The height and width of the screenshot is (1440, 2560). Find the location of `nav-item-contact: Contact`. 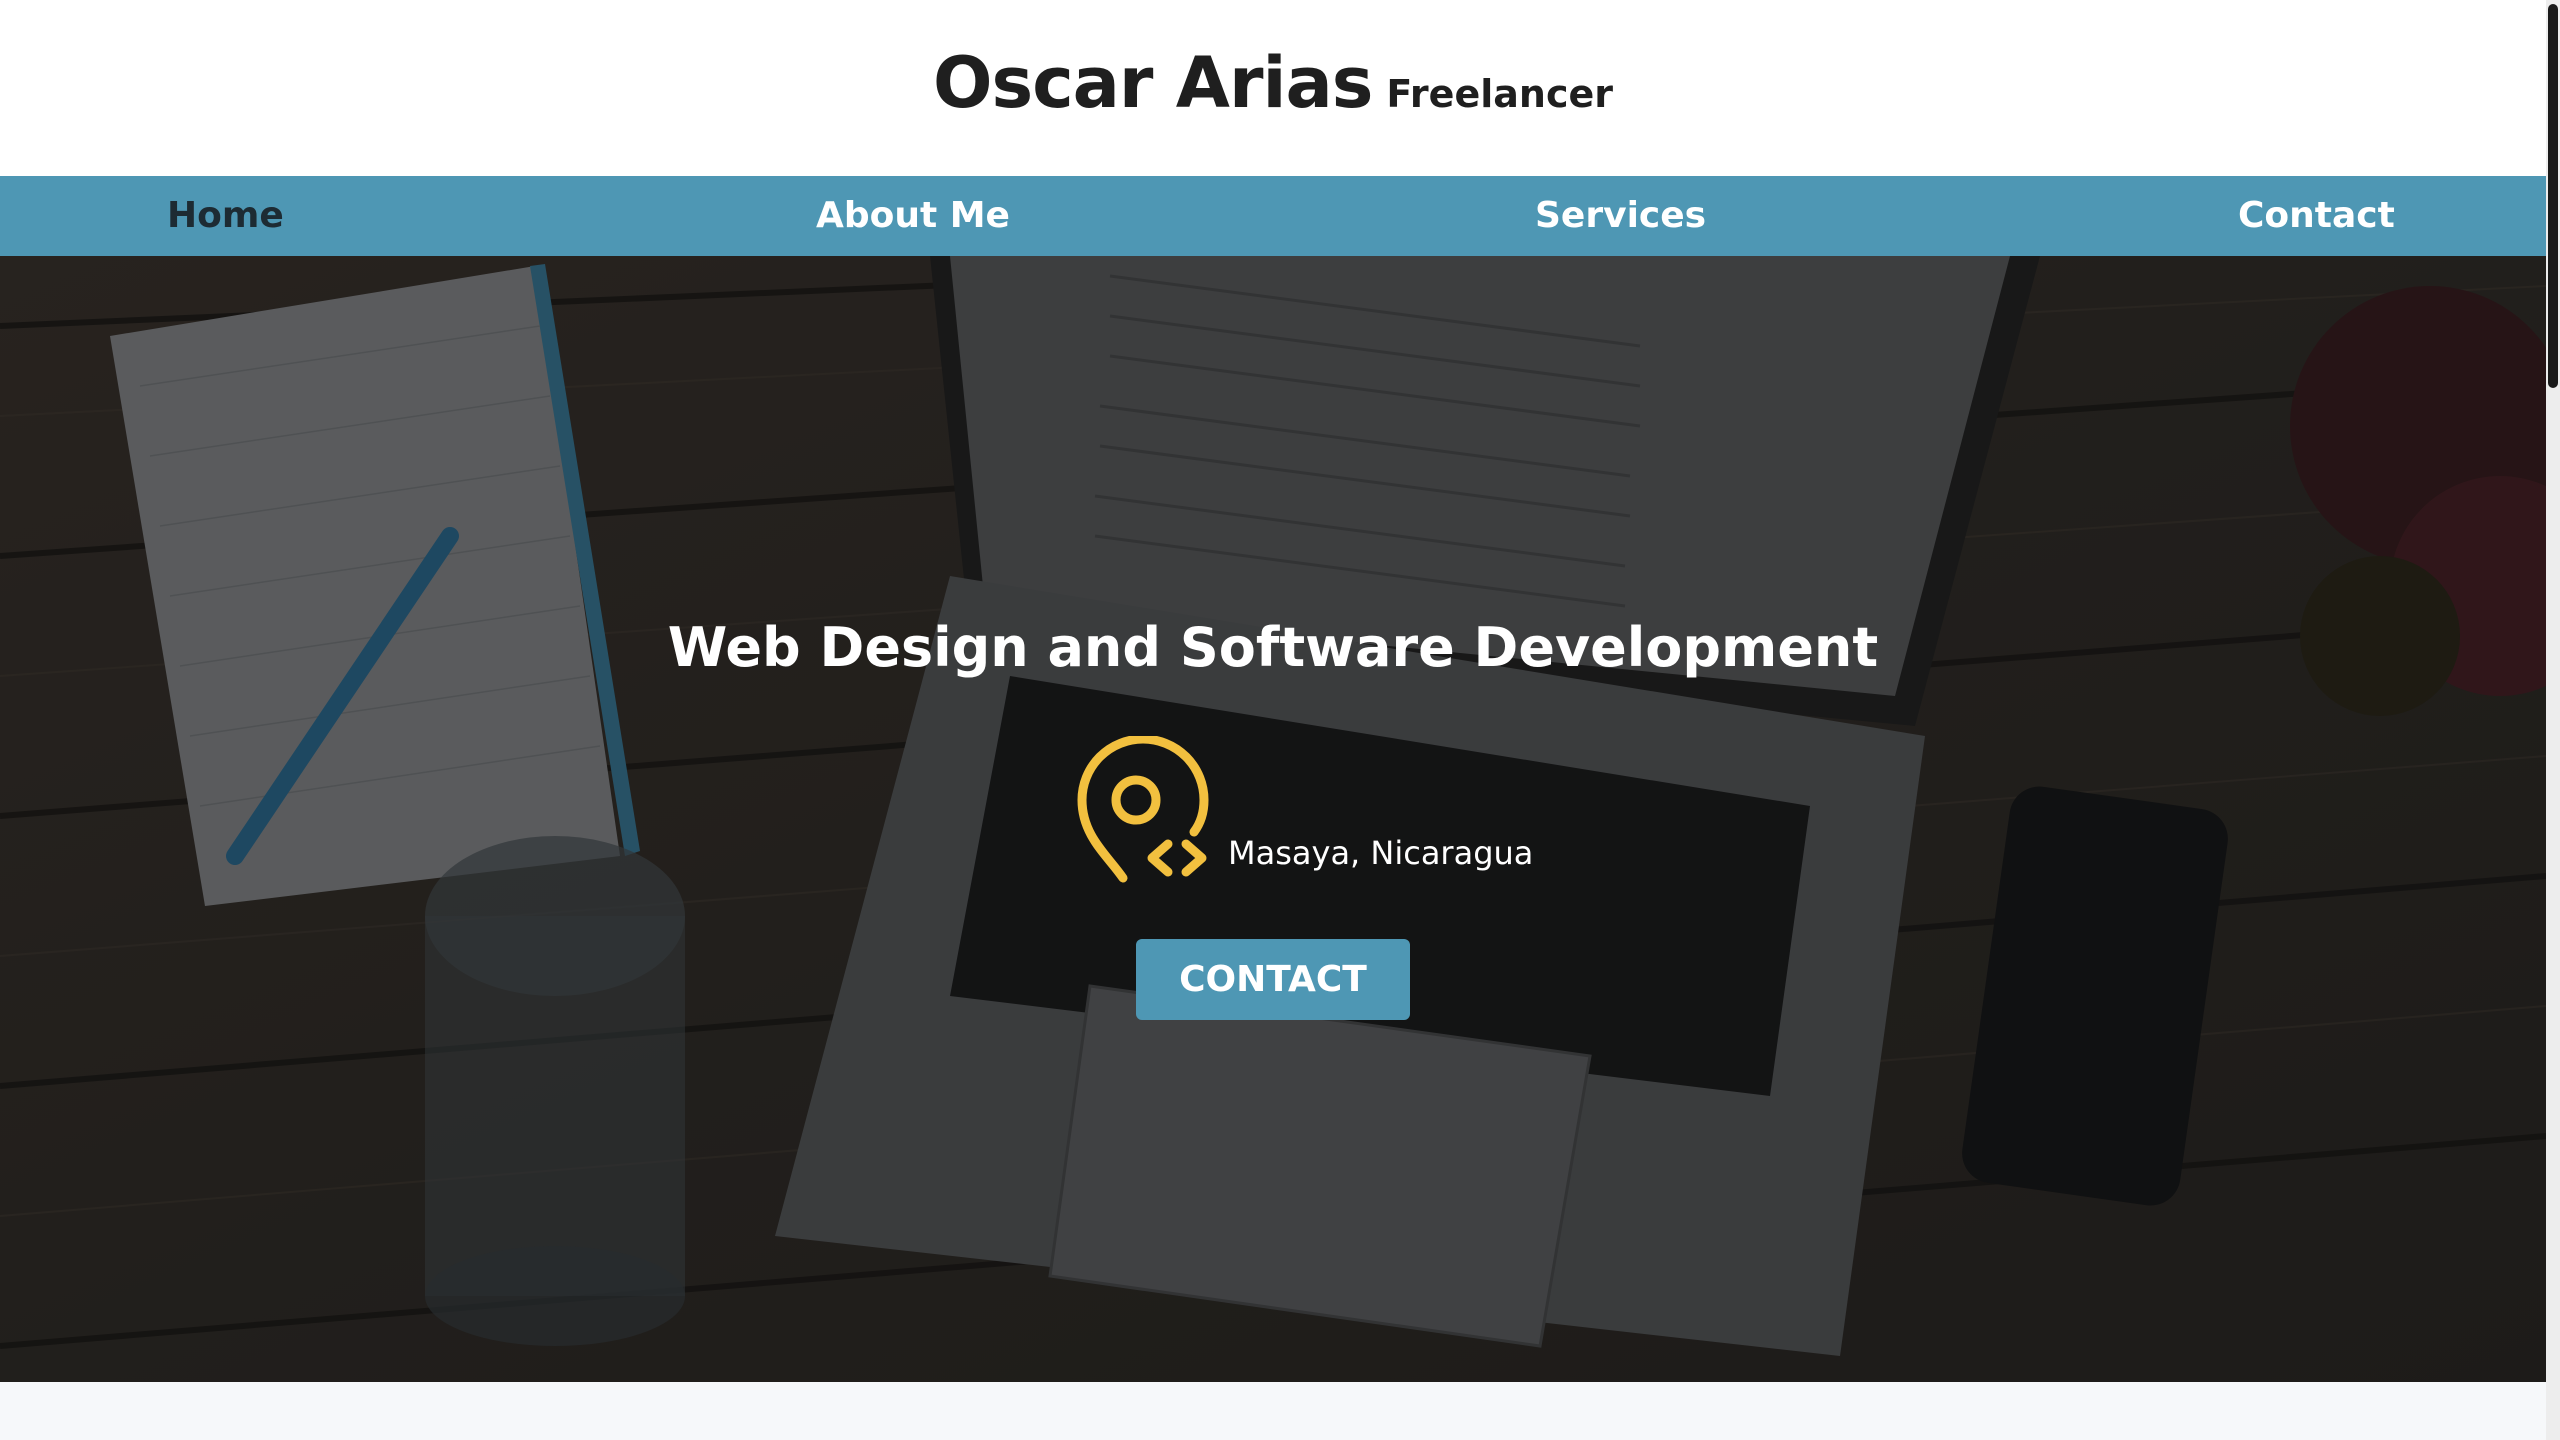

nav-item-contact: Contact is located at coordinates (2316, 216).